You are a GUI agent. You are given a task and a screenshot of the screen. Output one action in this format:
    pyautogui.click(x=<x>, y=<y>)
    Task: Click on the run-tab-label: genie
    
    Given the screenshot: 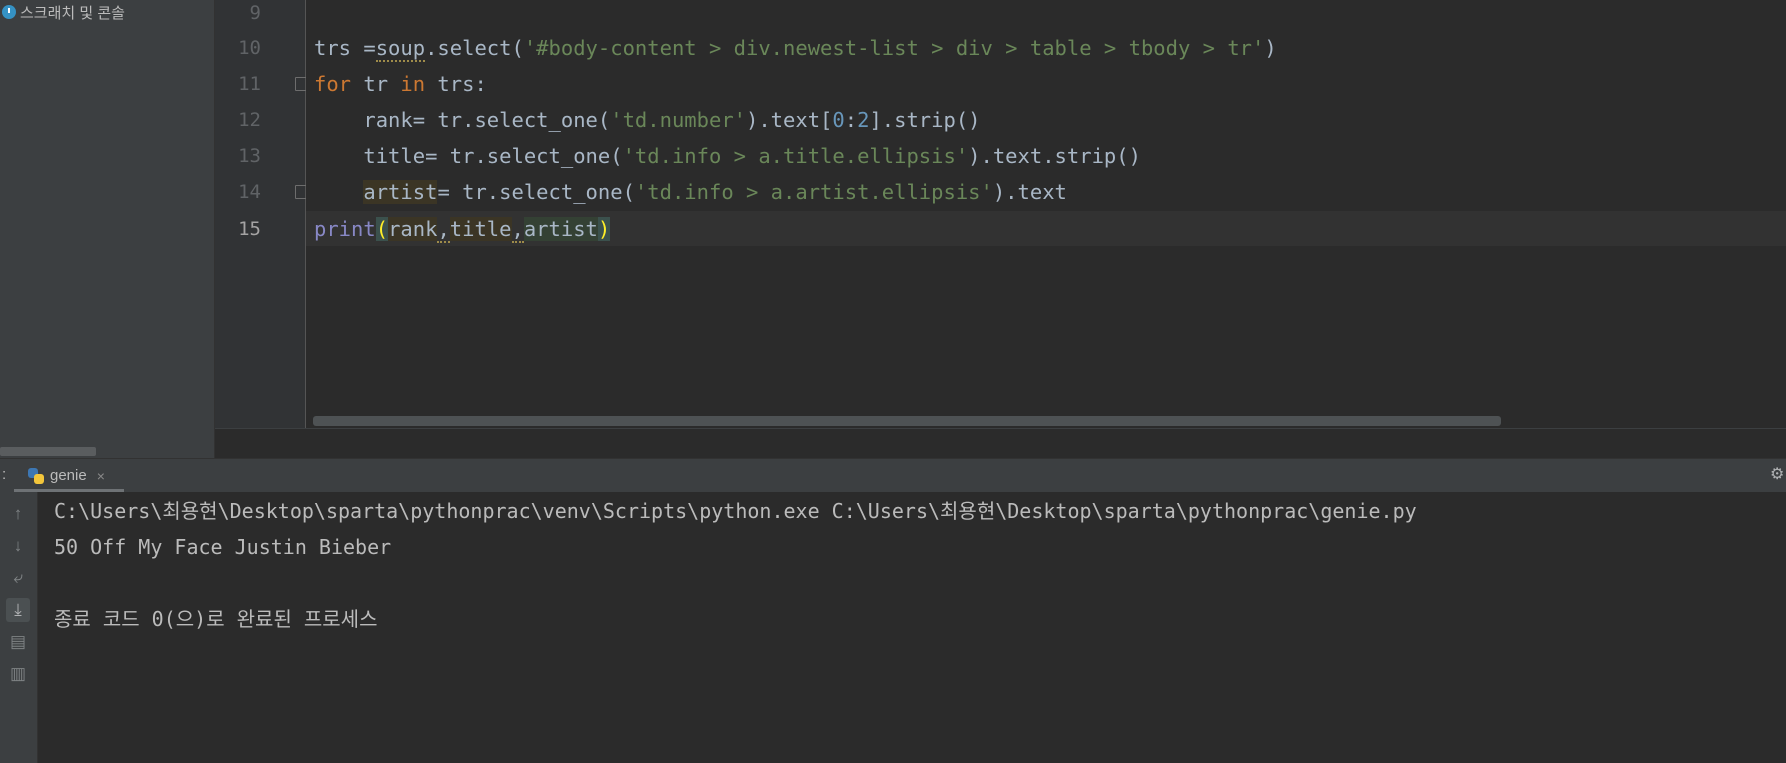 What is the action you would take?
    pyautogui.click(x=68, y=475)
    